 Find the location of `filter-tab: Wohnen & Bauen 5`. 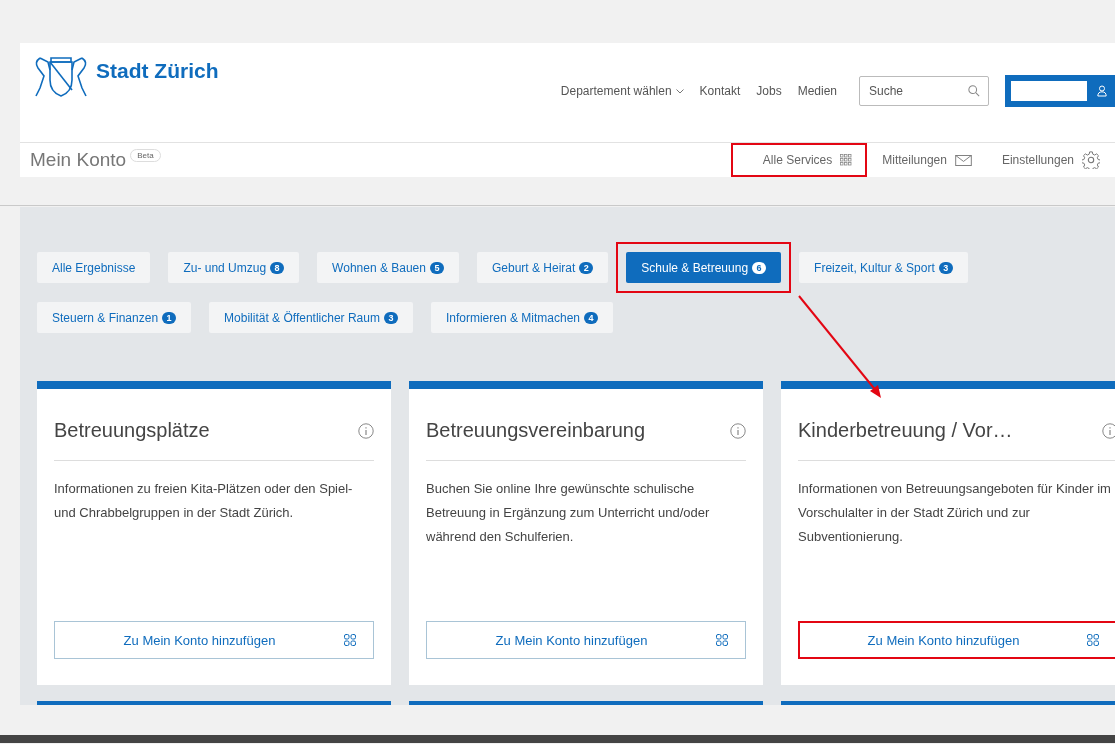

filter-tab: Wohnen & Bauen 5 is located at coordinates (388, 267).